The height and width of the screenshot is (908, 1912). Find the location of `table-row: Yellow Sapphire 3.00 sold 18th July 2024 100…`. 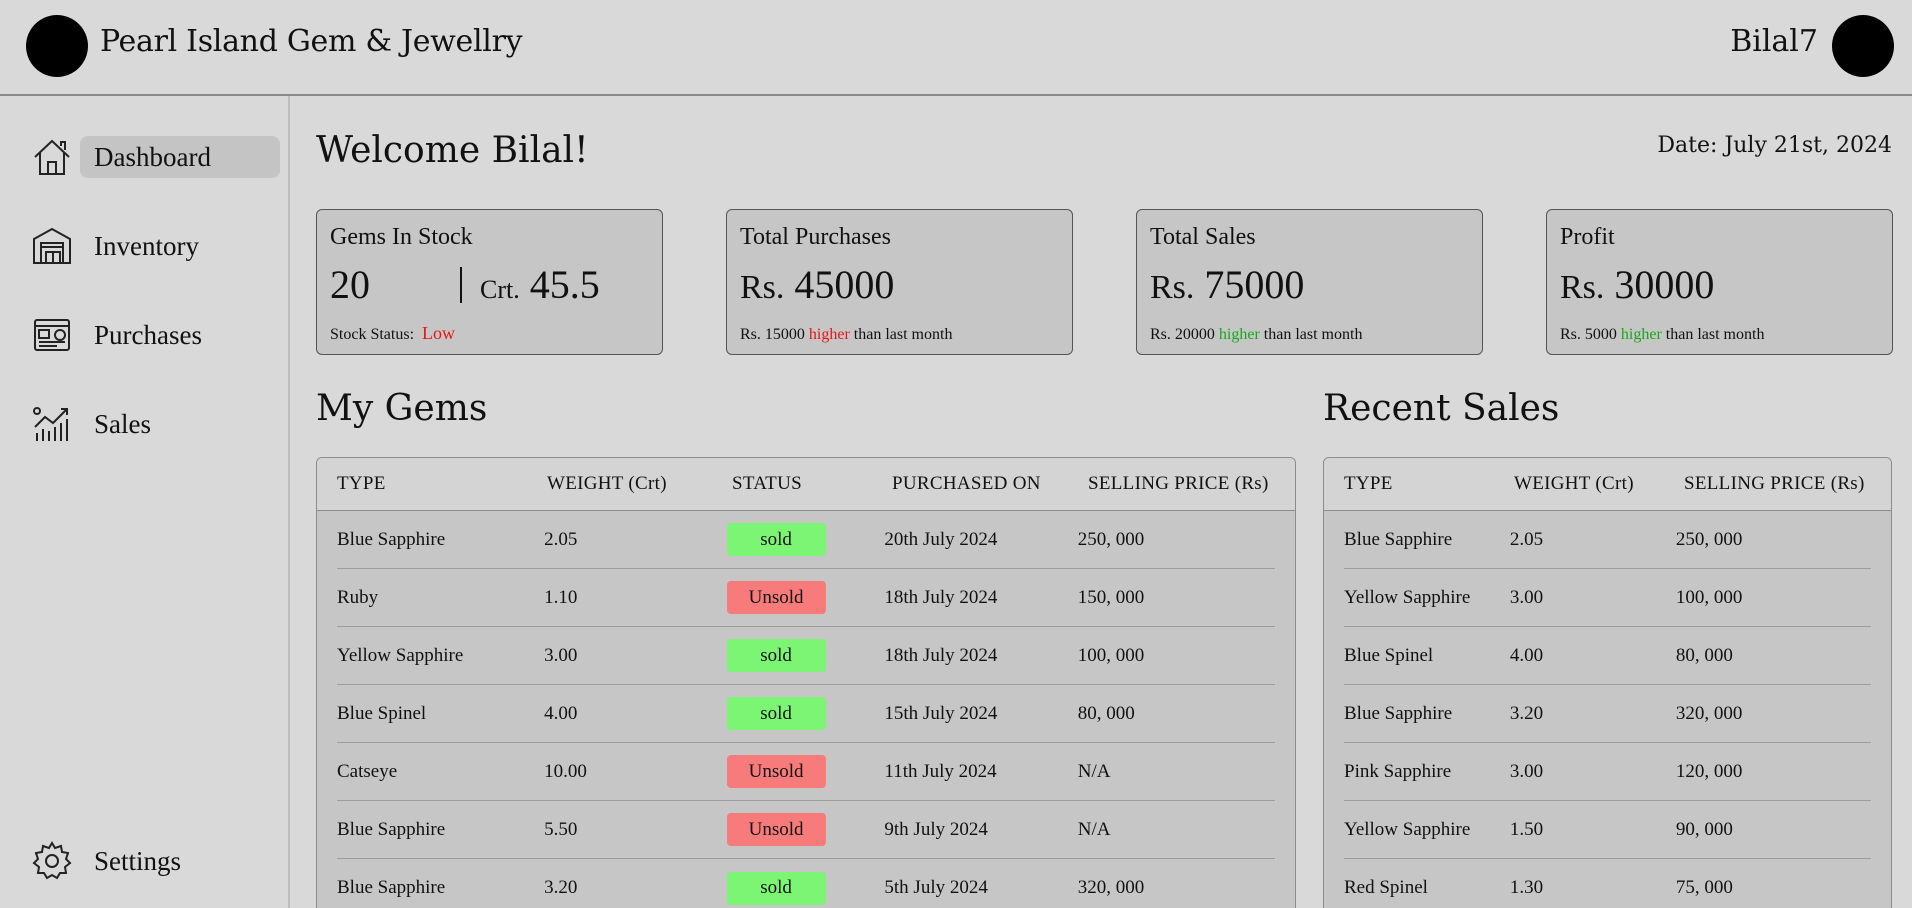

table-row: Yellow Sapphire 3.00 sold 18th July 2024 100… is located at coordinates (806, 656).